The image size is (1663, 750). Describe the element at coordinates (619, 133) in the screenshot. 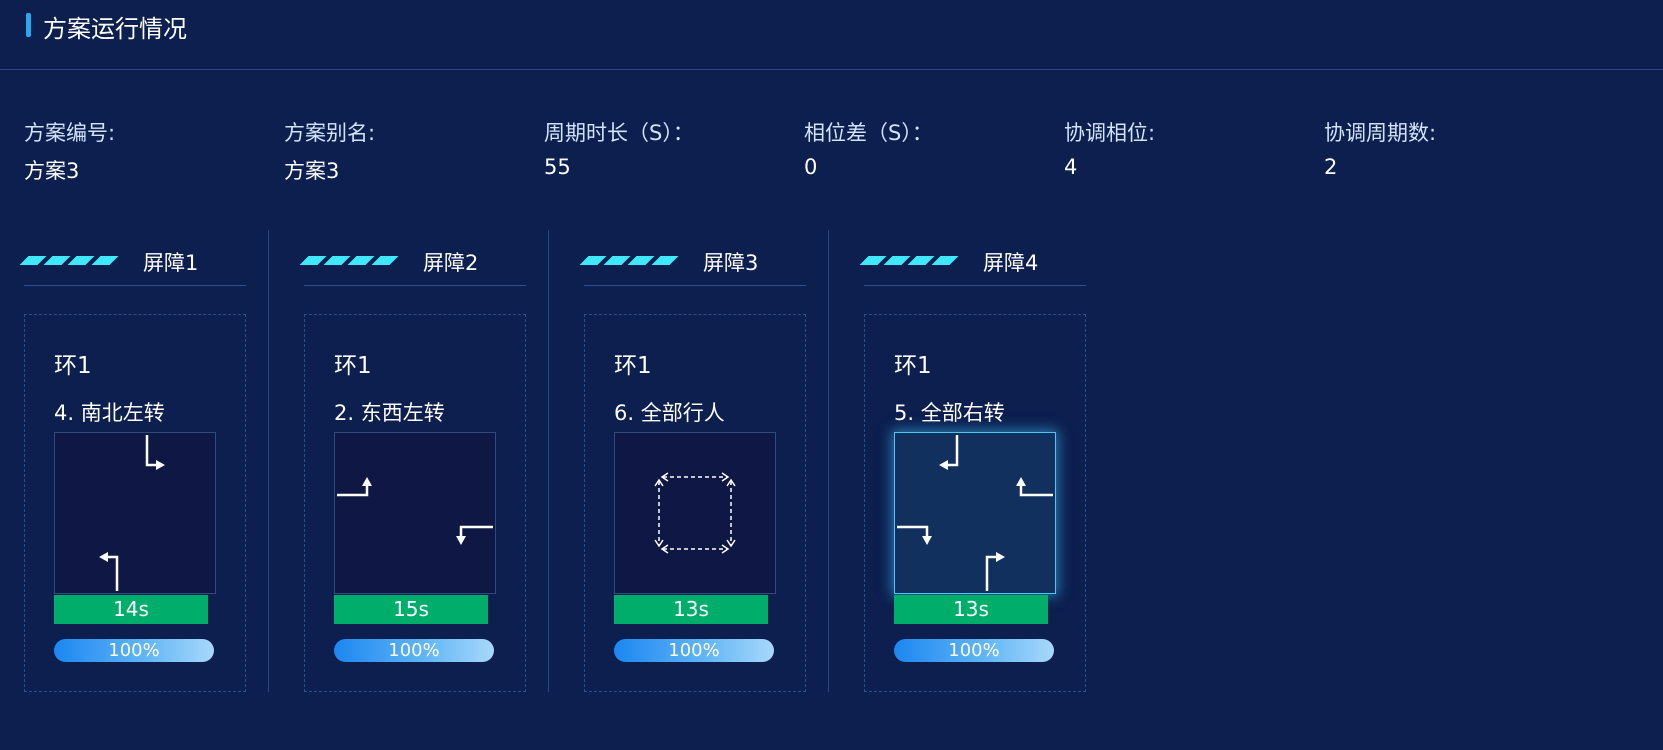

I see `info-label: 周期时长（S）：` at that location.